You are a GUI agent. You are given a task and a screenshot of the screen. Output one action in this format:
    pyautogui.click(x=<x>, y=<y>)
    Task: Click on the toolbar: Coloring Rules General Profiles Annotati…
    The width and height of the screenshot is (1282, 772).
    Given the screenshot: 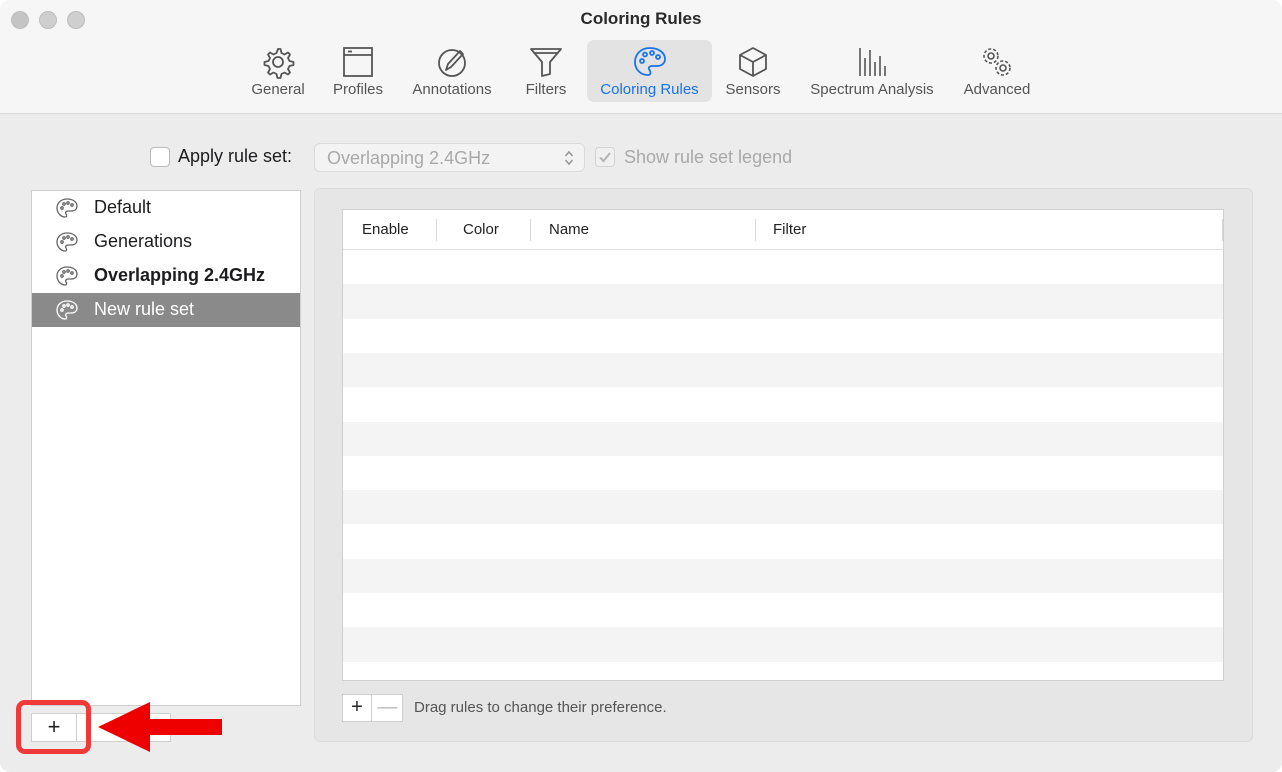 What is the action you would take?
    pyautogui.click(x=641, y=57)
    